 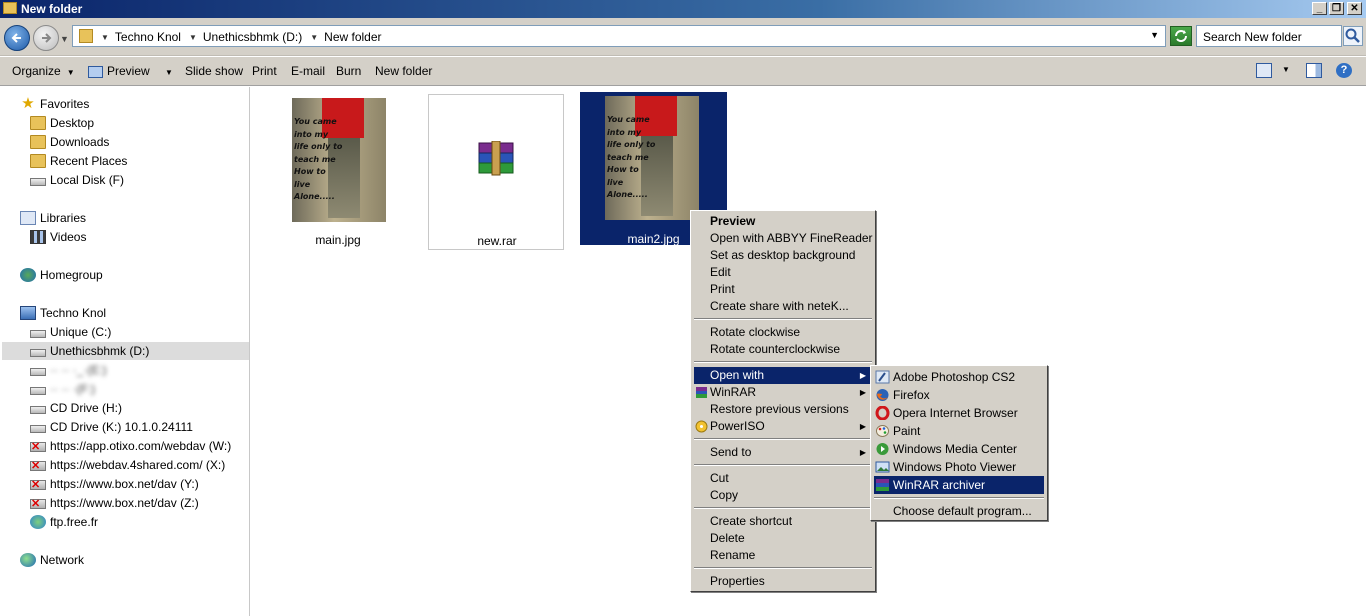 I want to click on nav-desktop: Desktop, so click(x=62, y=123).